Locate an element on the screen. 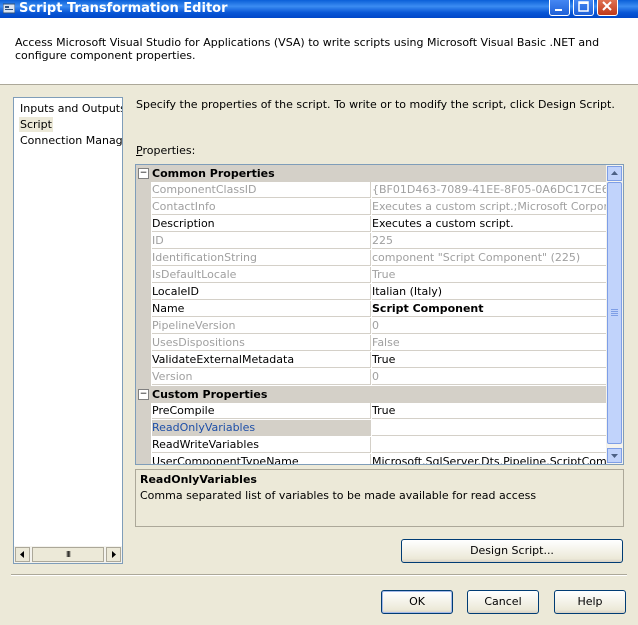 Image resolution: width=638 pixels, height=625 pixels. property-value: Executes a custom script. is located at coordinates (443, 223).